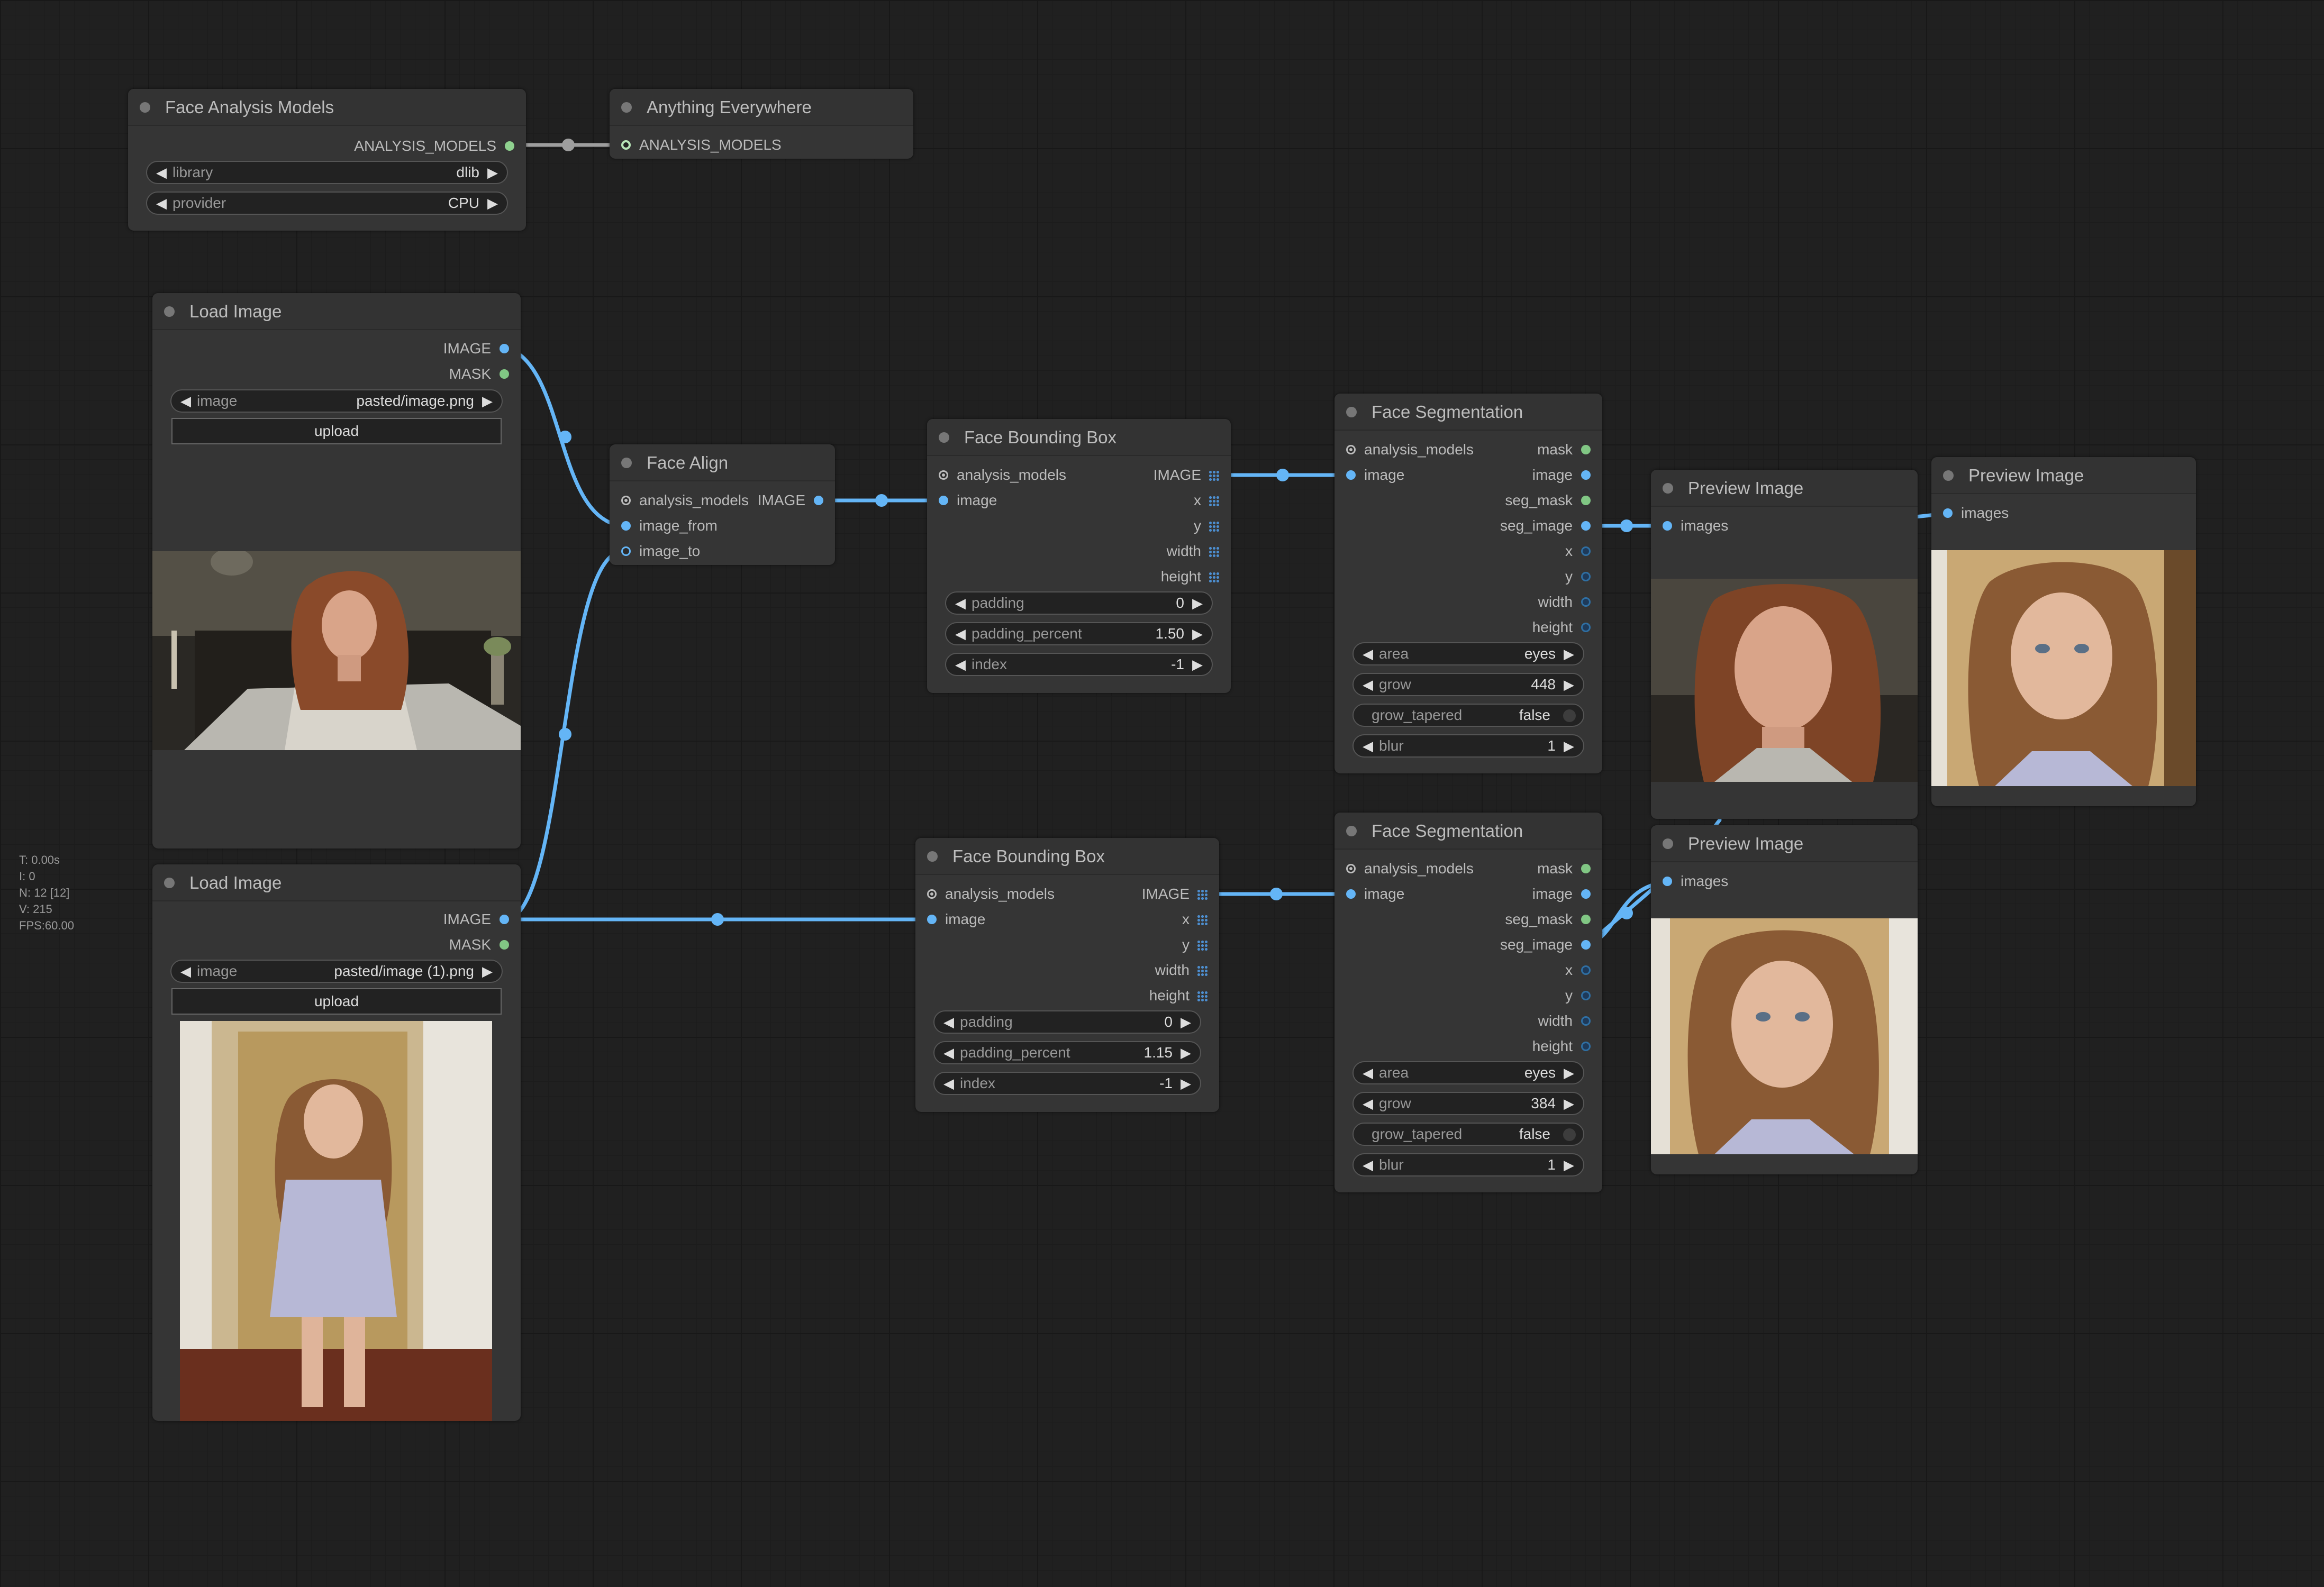  I want to click on widget-blur: ◀ blur 1 ▶, so click(1468, 1164).